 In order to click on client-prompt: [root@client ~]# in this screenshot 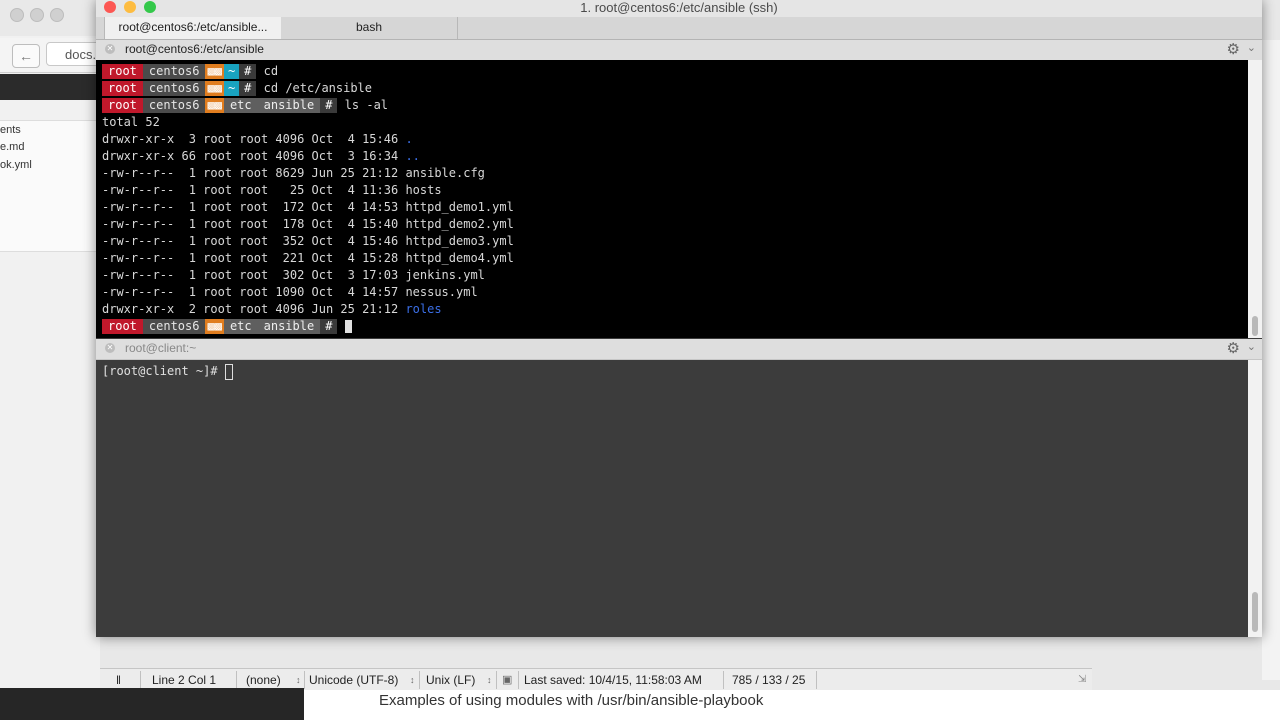, I will do `click(163, 371)`.